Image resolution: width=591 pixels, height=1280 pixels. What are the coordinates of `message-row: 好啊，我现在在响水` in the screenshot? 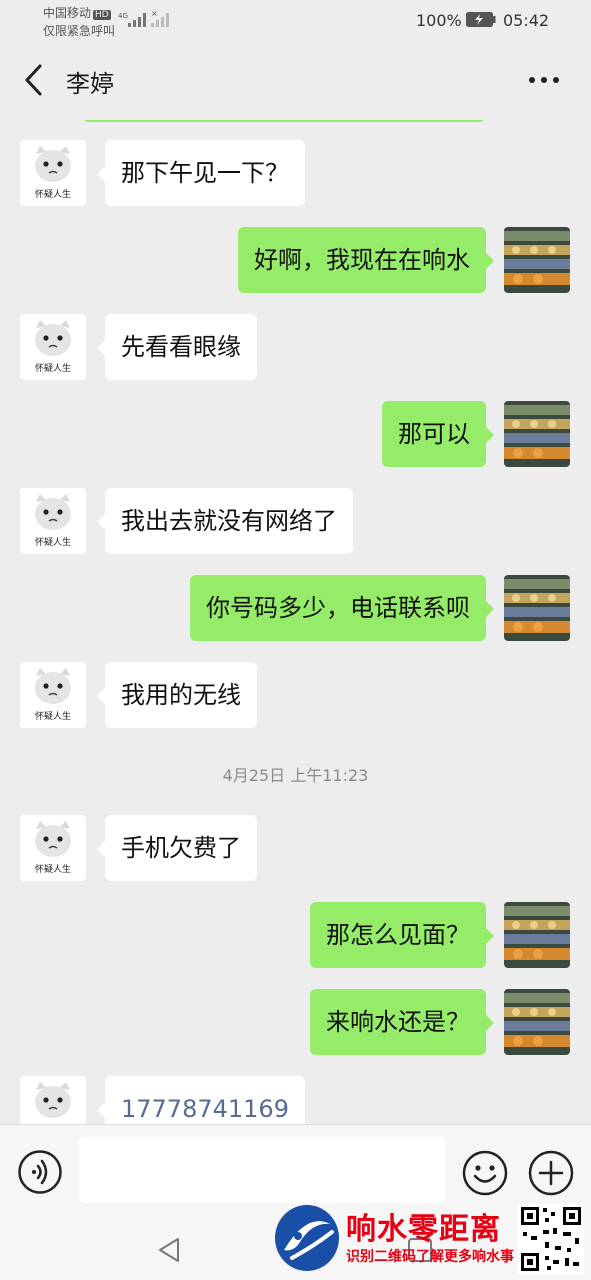 It's located at (295, 261).